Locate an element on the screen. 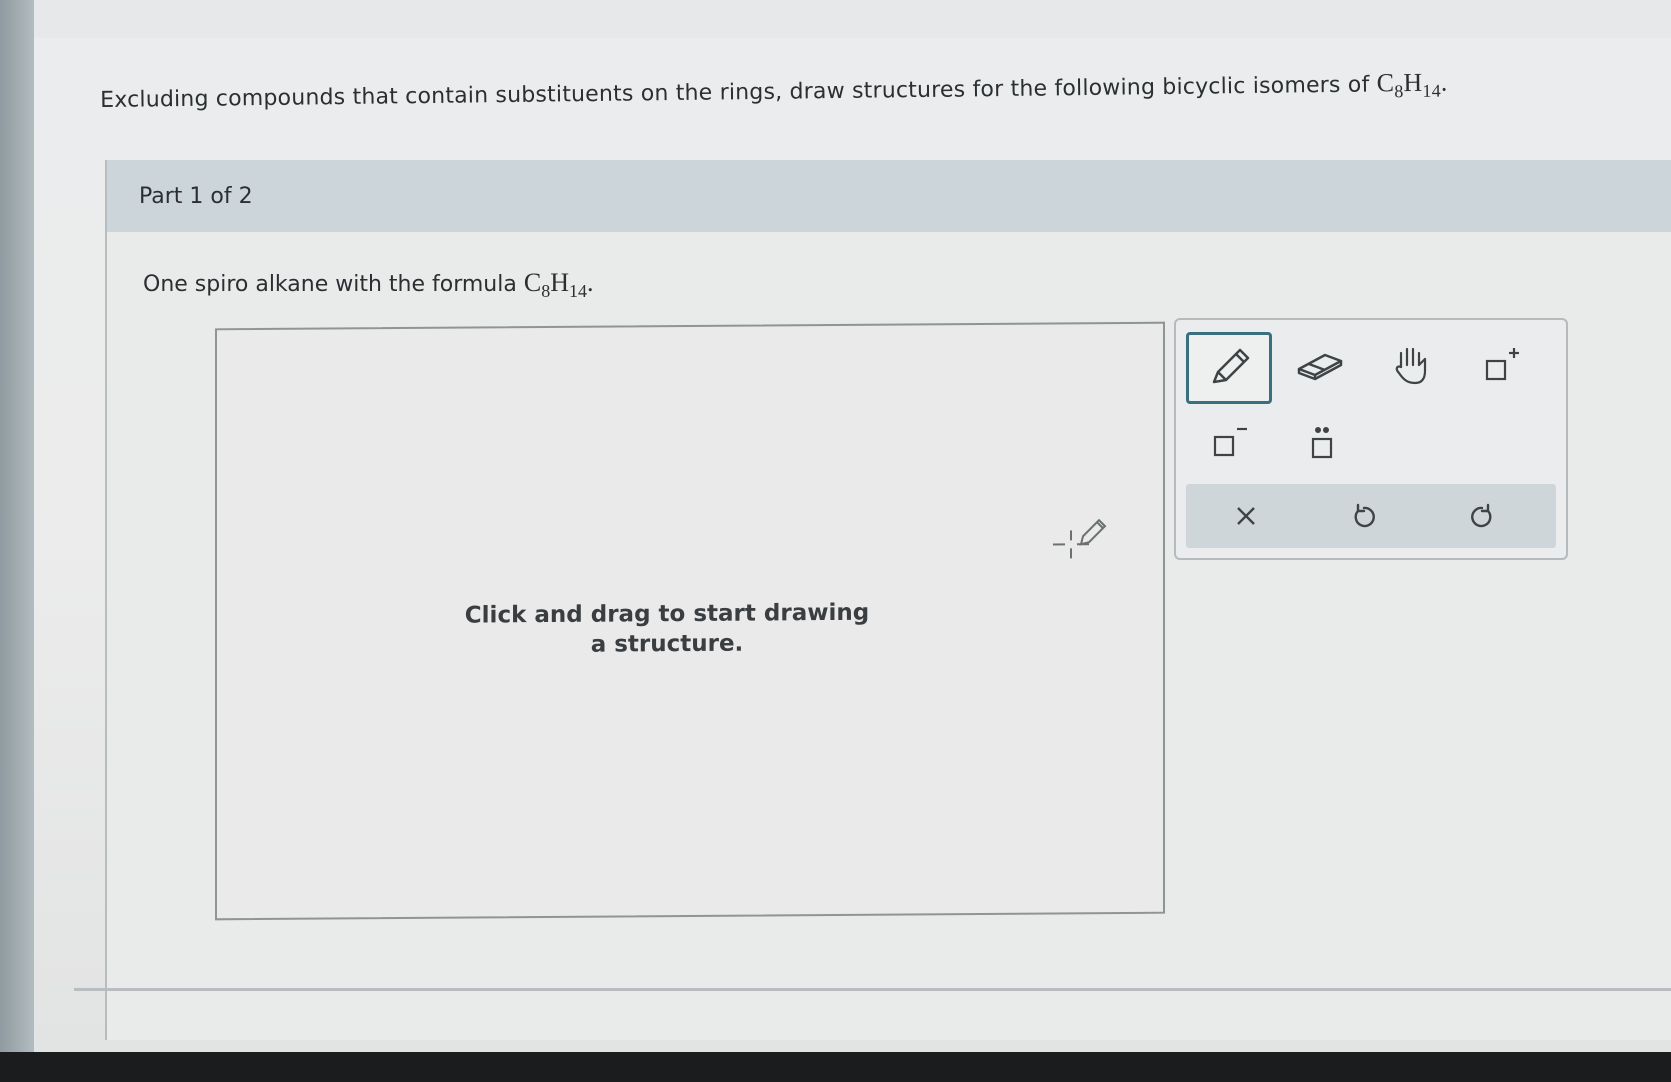 Image resolution: width=1671 pixels, height=1082 pixels. positive-charge-tool is located at coordinates (1502, 365).